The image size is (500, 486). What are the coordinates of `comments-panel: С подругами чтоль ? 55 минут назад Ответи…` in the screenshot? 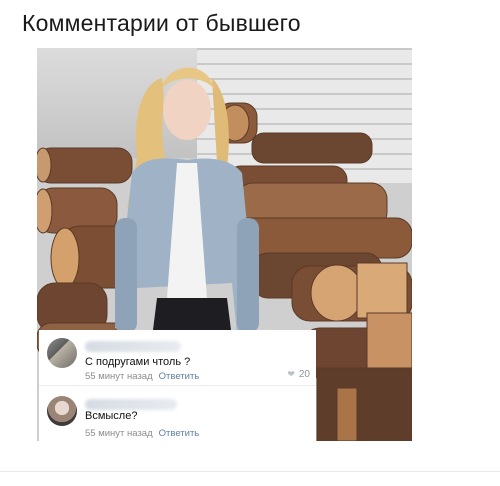 It's located at (177, 386).